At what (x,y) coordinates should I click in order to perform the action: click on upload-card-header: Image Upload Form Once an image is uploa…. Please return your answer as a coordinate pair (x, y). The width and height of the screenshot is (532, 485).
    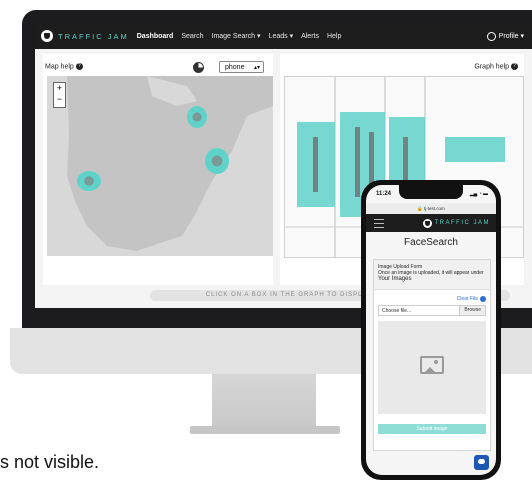
    Looking at the image, I should click on (432, 275).